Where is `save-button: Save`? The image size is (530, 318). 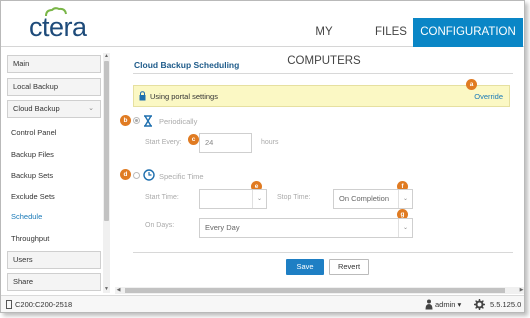 save-button: Save is located at coordinates (305, 267).